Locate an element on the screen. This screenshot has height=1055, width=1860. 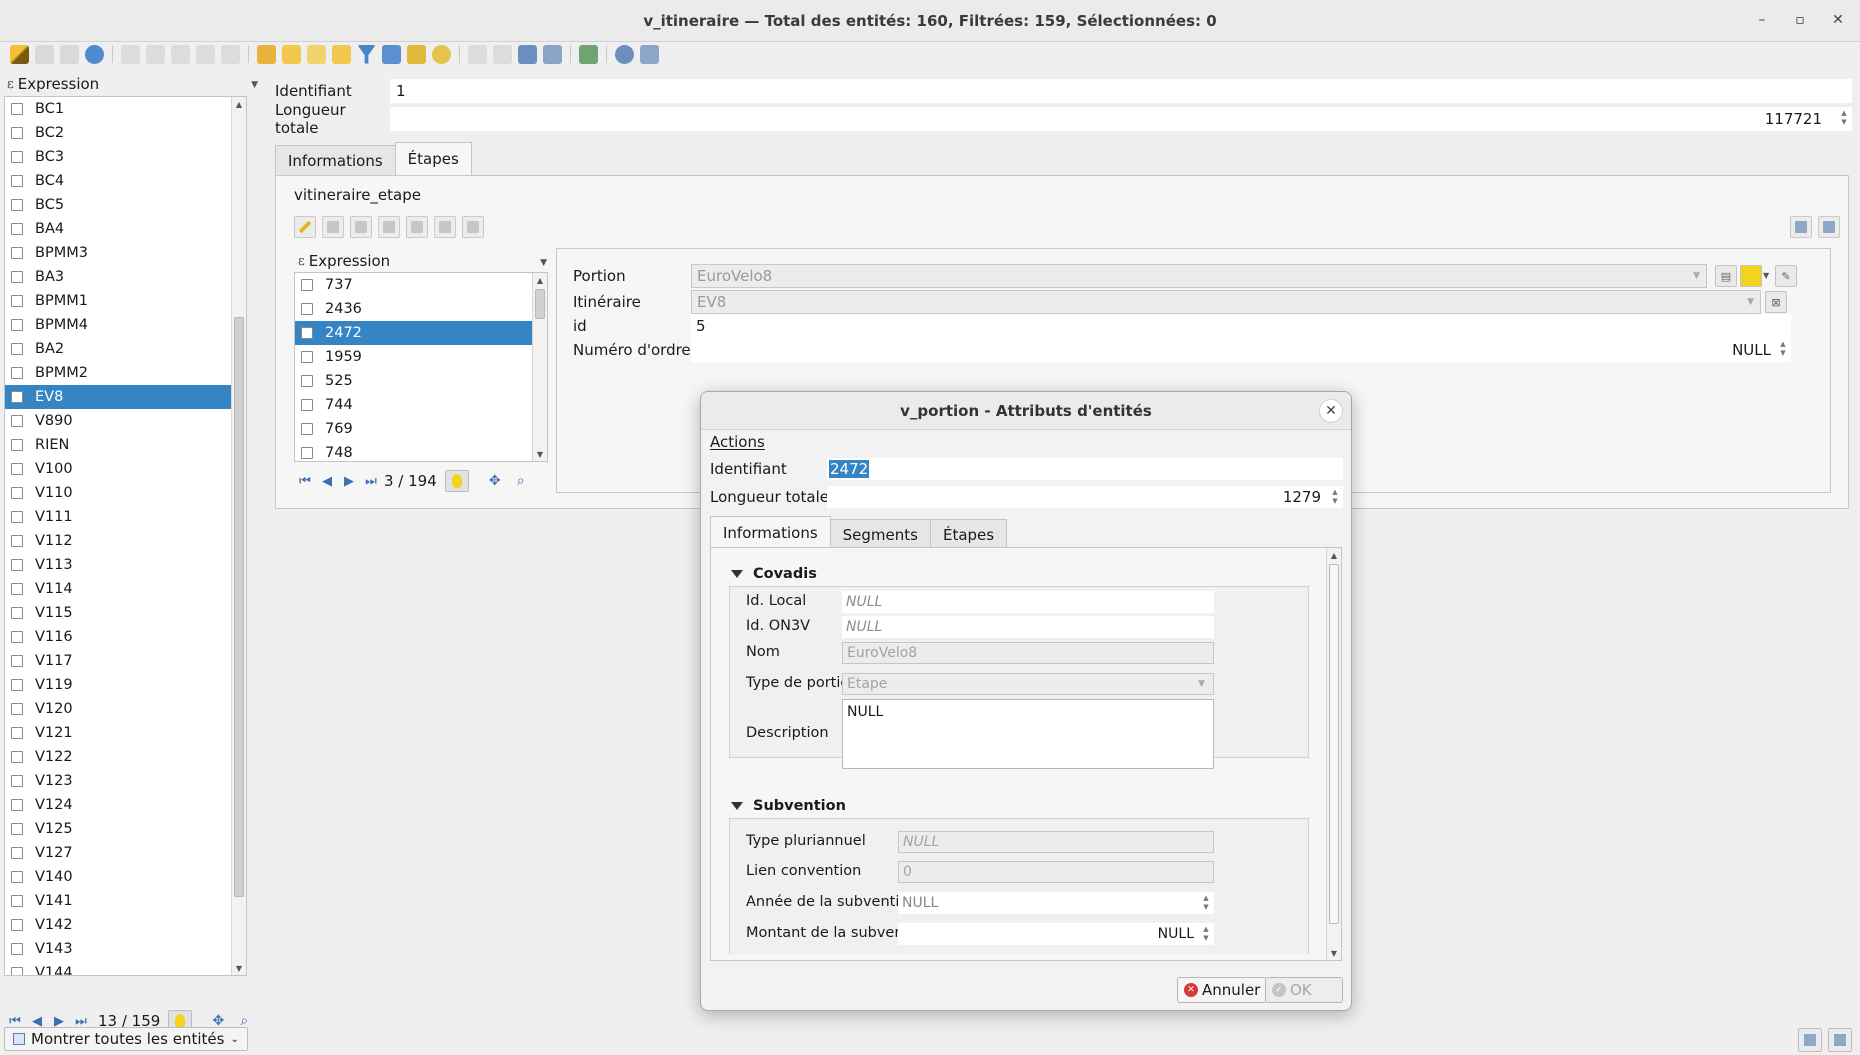
feature-list-scrollbar: ▲ ▼ is located at coordinates (238, 536).